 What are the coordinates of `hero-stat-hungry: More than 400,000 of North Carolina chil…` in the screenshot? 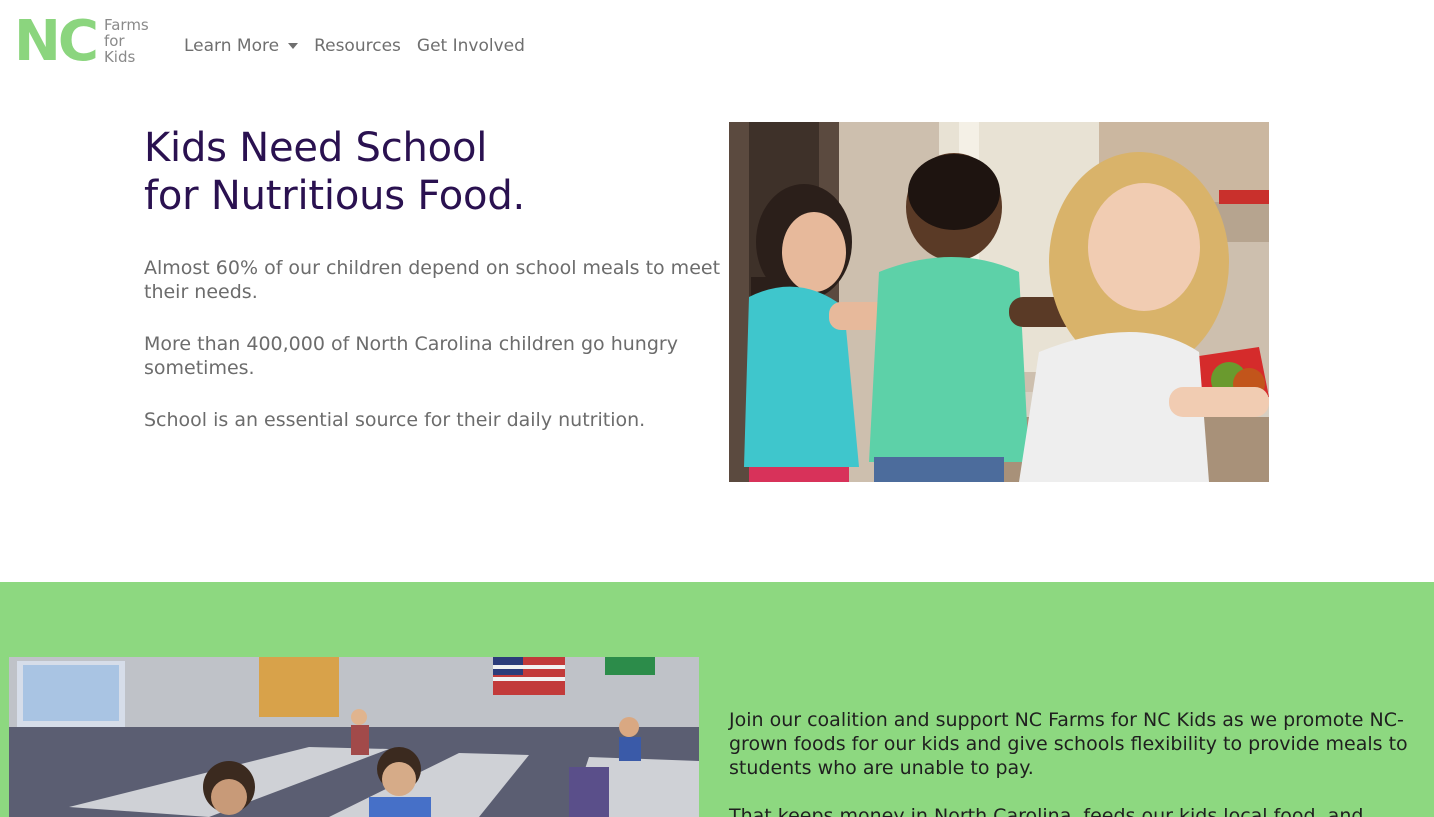 It's located at (411, 356).